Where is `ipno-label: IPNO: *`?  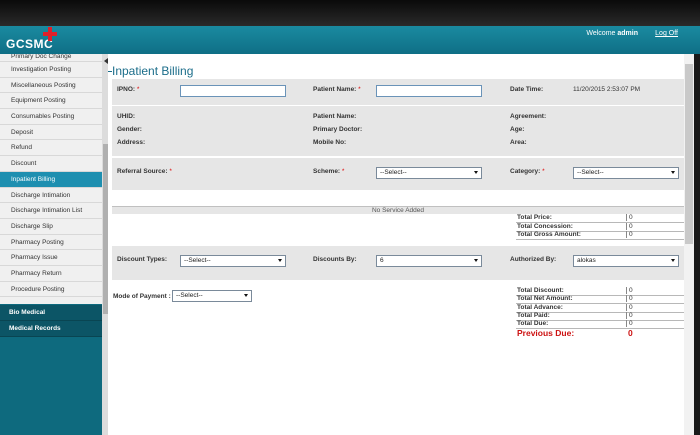
ipno-label: IPNO: * is located at coordinates (128, 89).